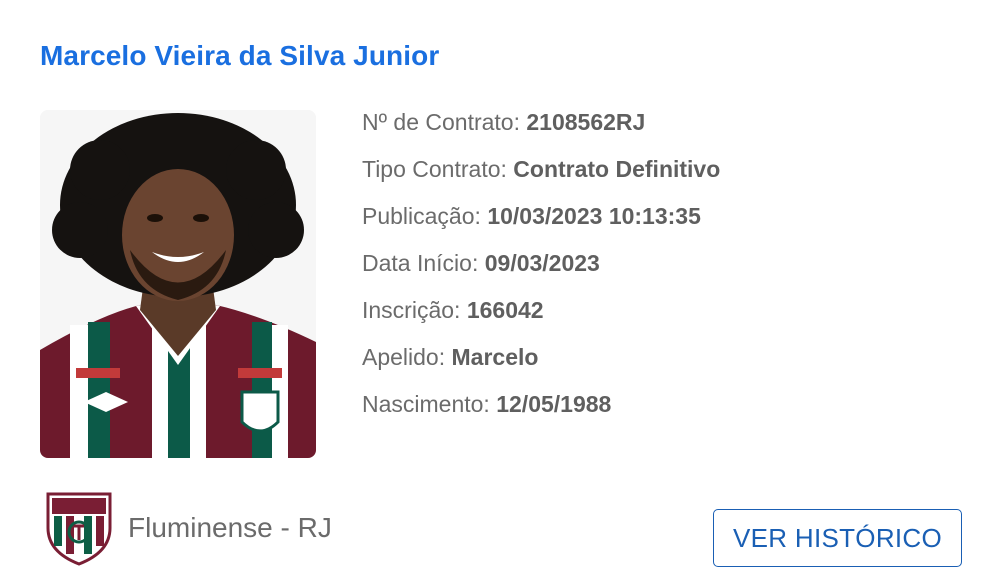 The height and width of the screenshot is (585, 984). I want to click on view-history-button: VER HISTÓRICO, so click(837, 538).